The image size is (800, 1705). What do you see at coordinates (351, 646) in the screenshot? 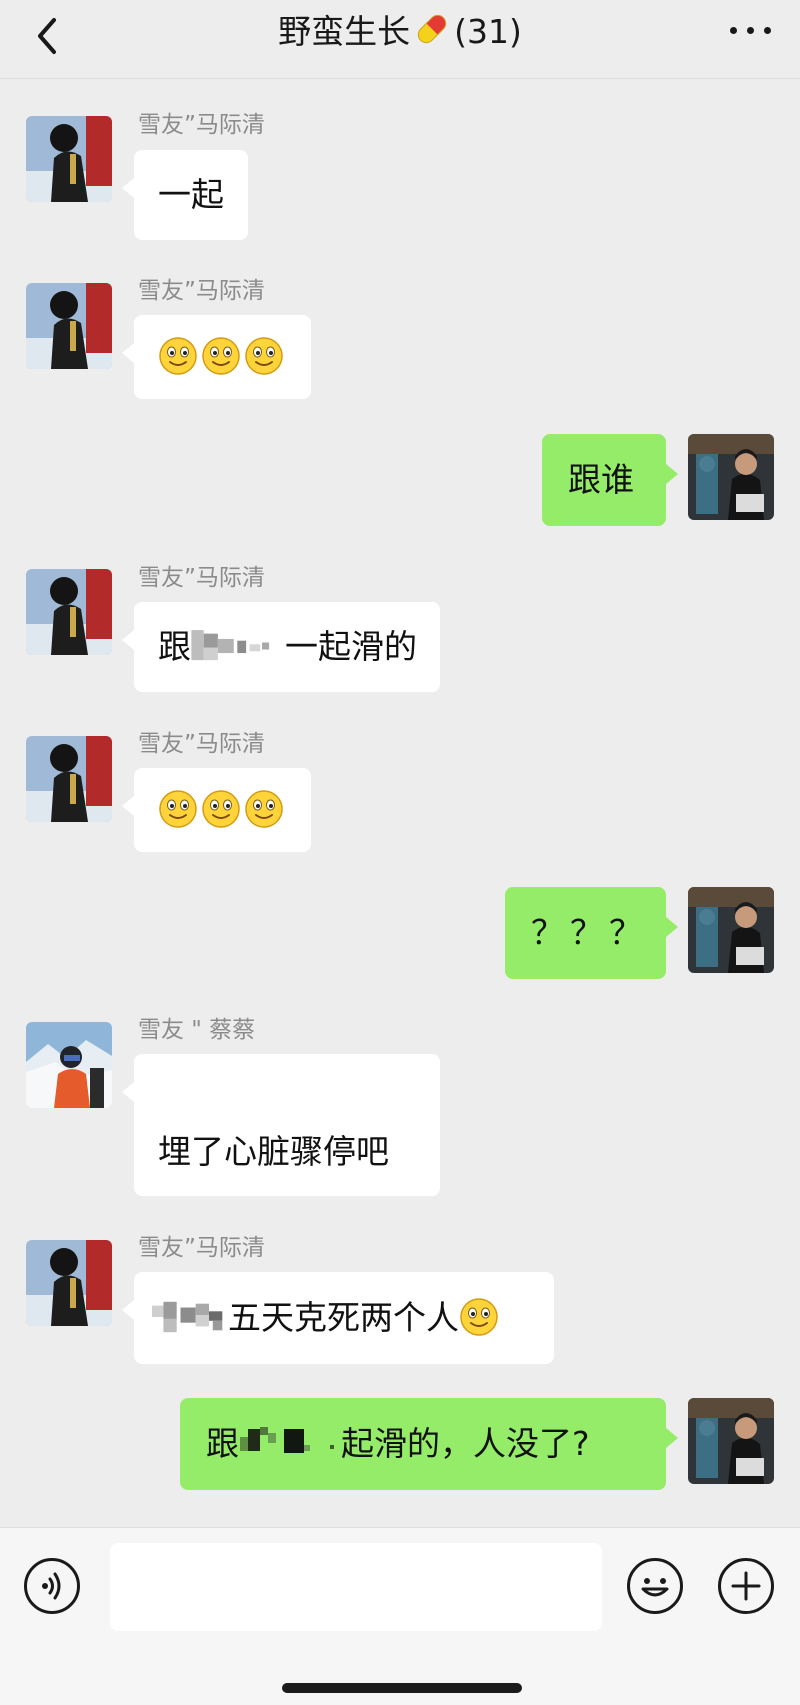
I see `message-text: 一起滑的` at bounding box center [351, 646].